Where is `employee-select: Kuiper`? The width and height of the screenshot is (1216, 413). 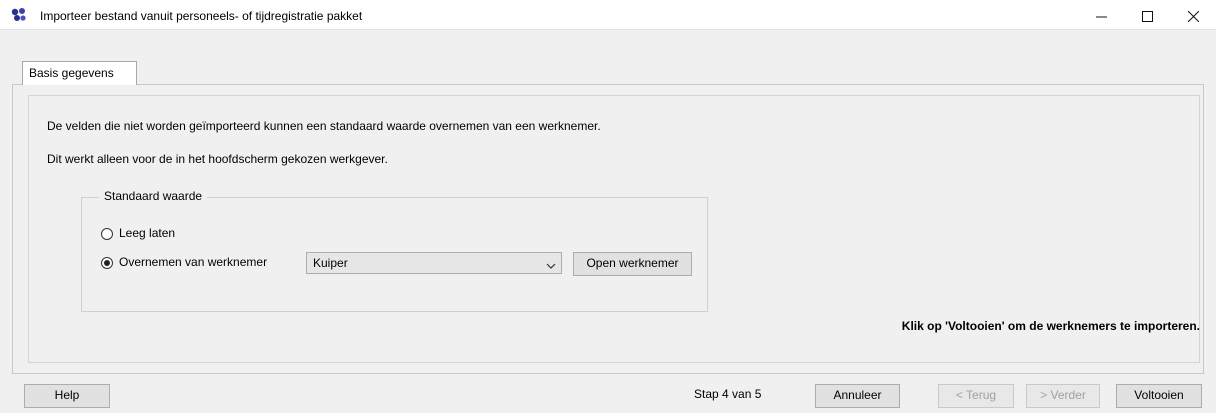
employee-select: Kuiper is located at coordinates (434, 263).